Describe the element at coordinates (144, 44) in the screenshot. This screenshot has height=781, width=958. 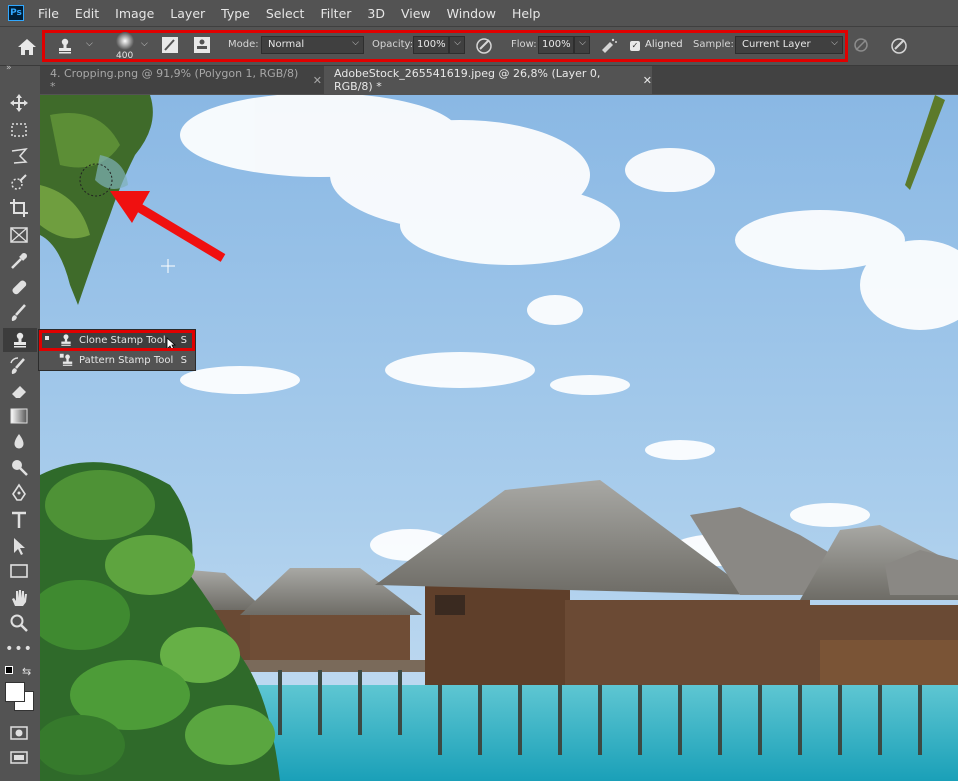
I see `brush-caret-icon: ⌵` at that location.